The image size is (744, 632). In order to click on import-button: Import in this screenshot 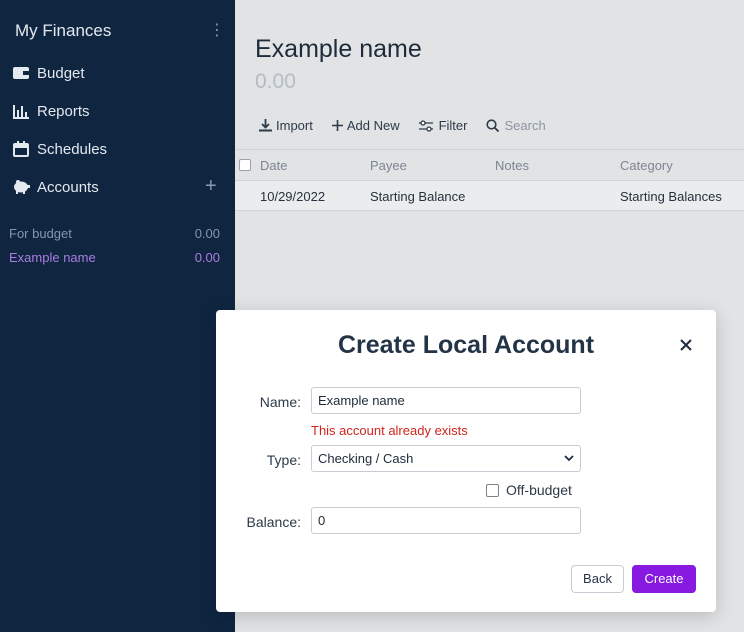, I will do `click(286, 125)`.